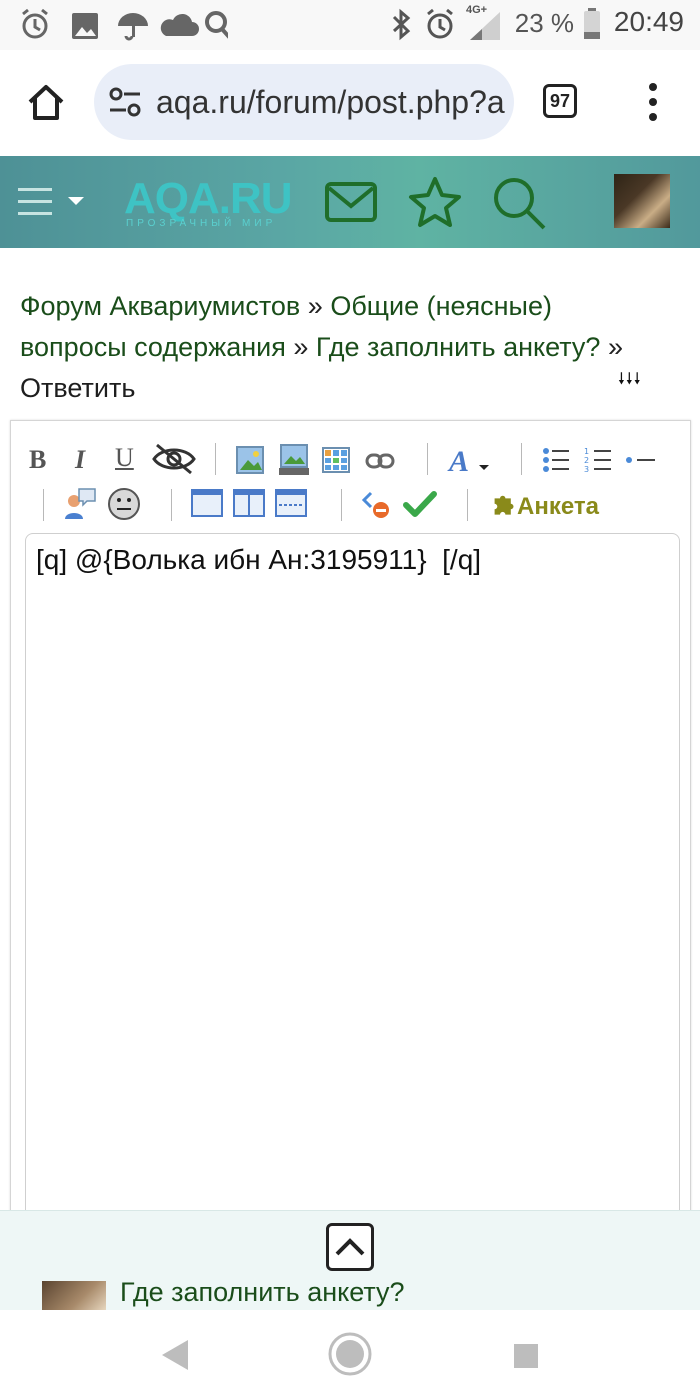 This screenshot has width=700, height=1400. I want to click on svg-text: 3, so click(586, 469).